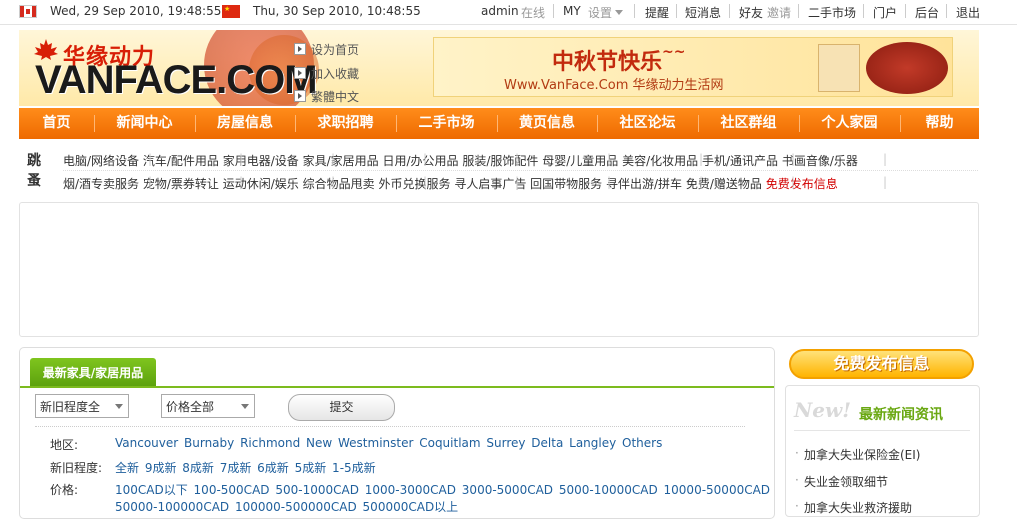 Image resolution: width=1017 pixels, height=519 pixels. Describe the element at coordinates (823, 410) in the screenshot. I see `new-badge: New!` at that location.